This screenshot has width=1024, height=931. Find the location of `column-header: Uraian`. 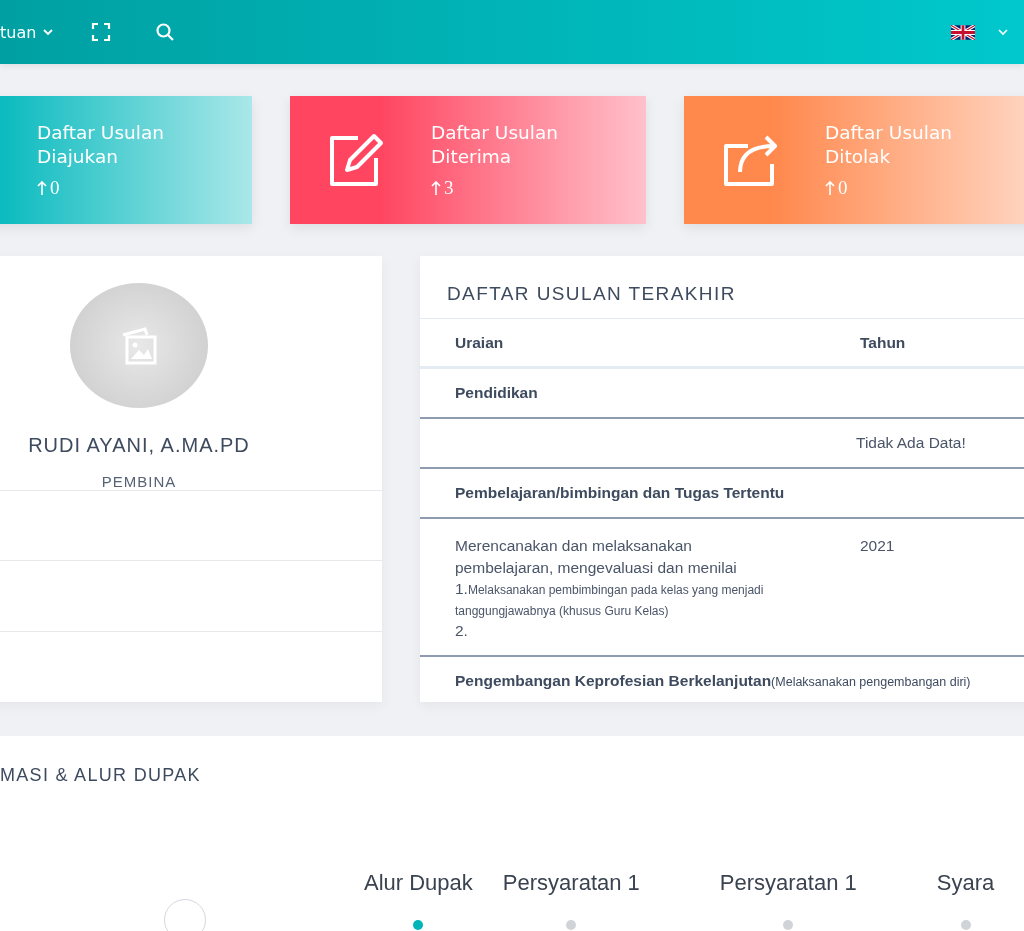

column-header: Uraian is located at coordinates (480, 342).